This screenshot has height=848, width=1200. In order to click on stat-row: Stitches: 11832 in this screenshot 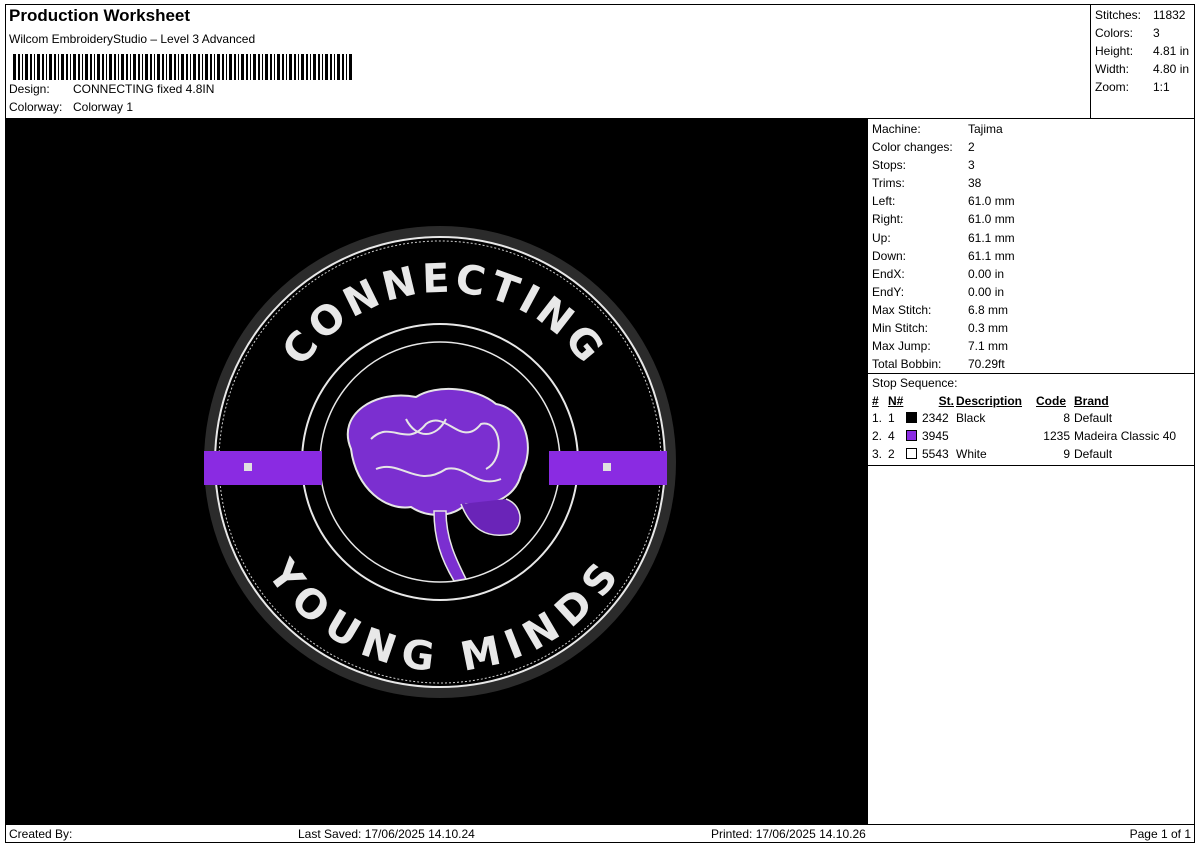, I will do `click(1145, 15)`.